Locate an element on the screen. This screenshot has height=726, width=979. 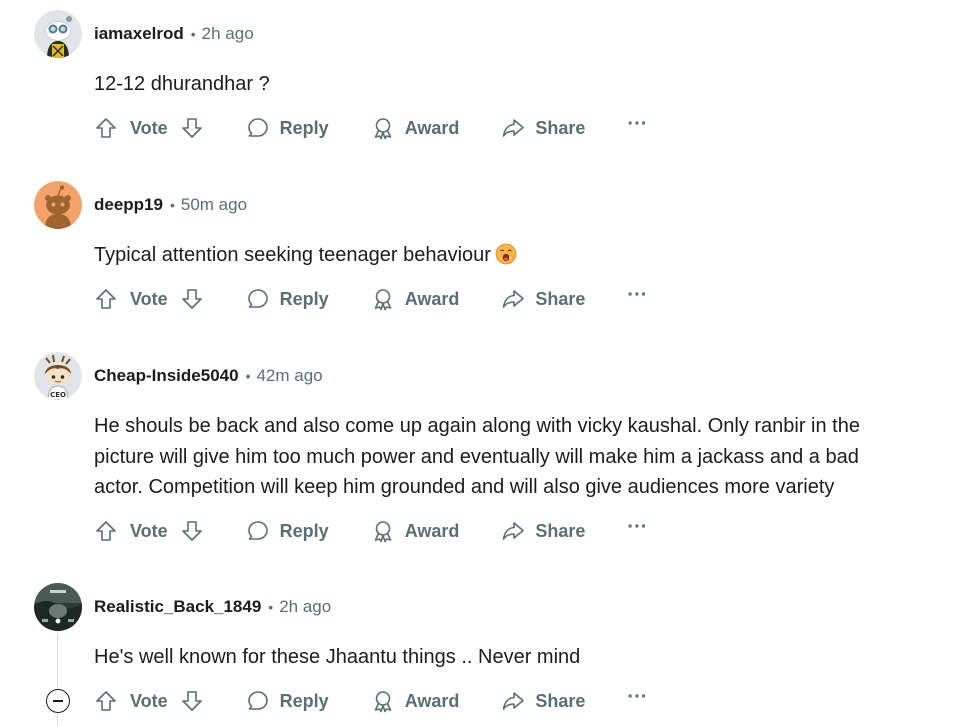
comment-meta: Cheap-Inside5040 • 42m ago is located at coordinates (208, 376).